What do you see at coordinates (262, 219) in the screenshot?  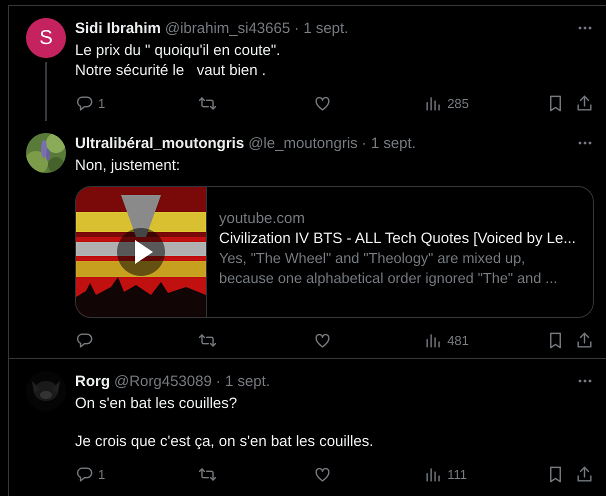 I see `card-domain: youtube.com` at bounding box center [262, 219].